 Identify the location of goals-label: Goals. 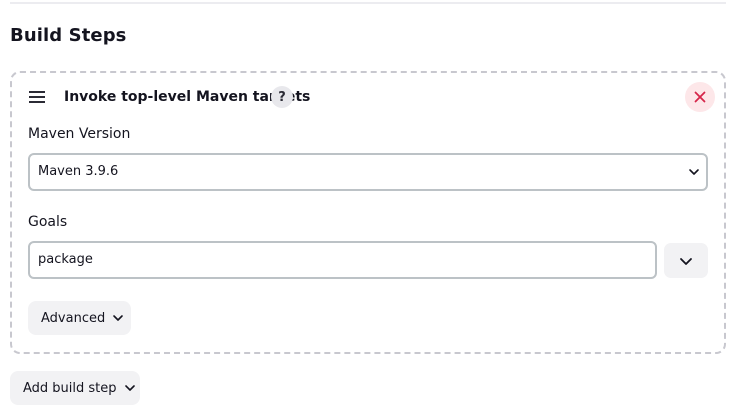
(48, 222).